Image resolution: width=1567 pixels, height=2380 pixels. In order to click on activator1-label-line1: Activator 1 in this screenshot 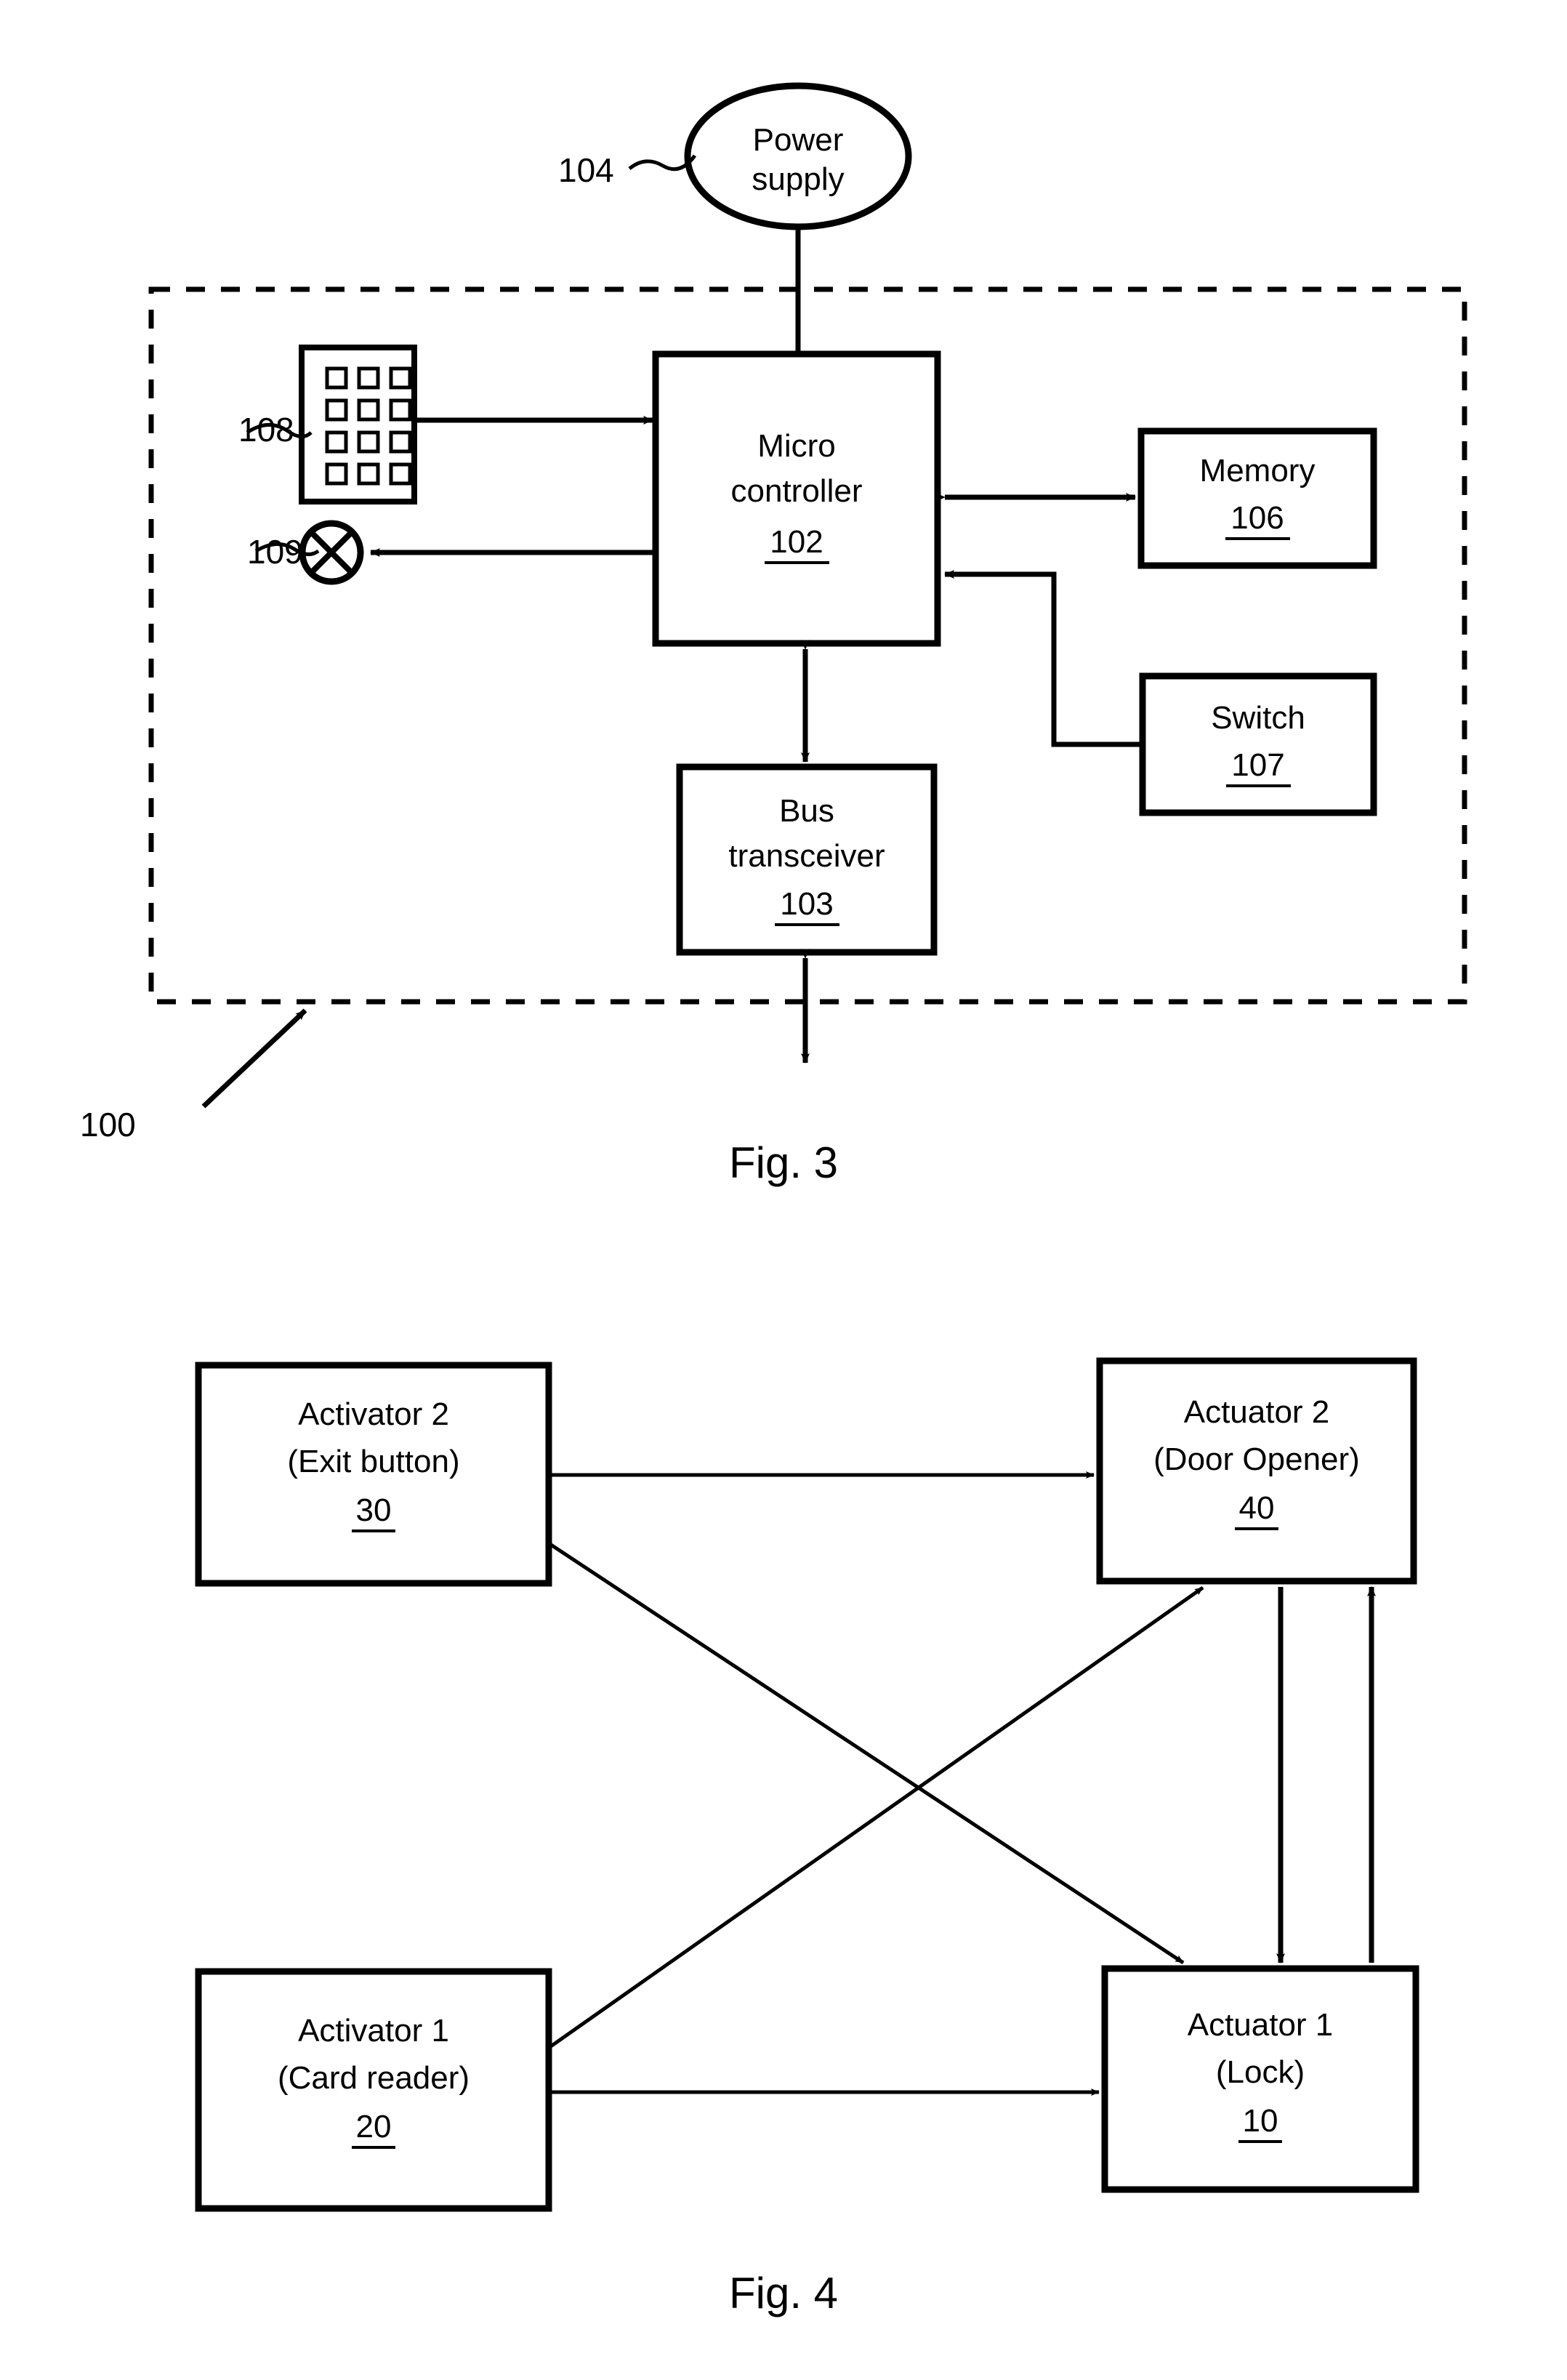, I will do `click(373, 2031)`.